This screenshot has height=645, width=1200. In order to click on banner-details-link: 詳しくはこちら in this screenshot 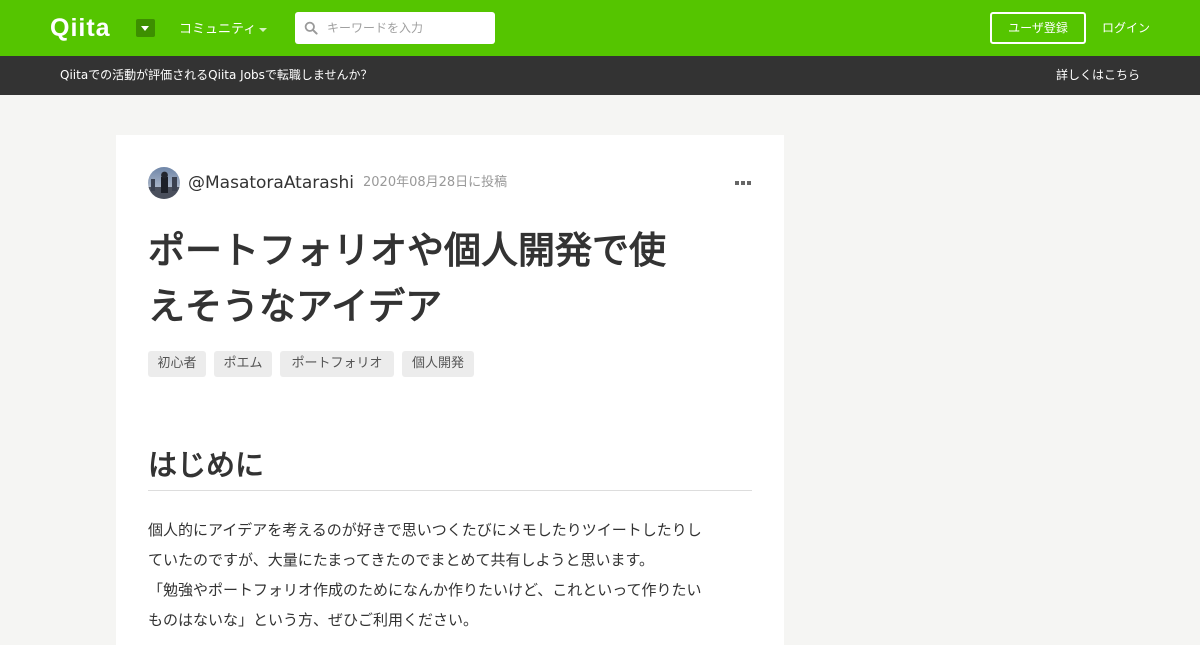, I will do `click(1098, 75)`.